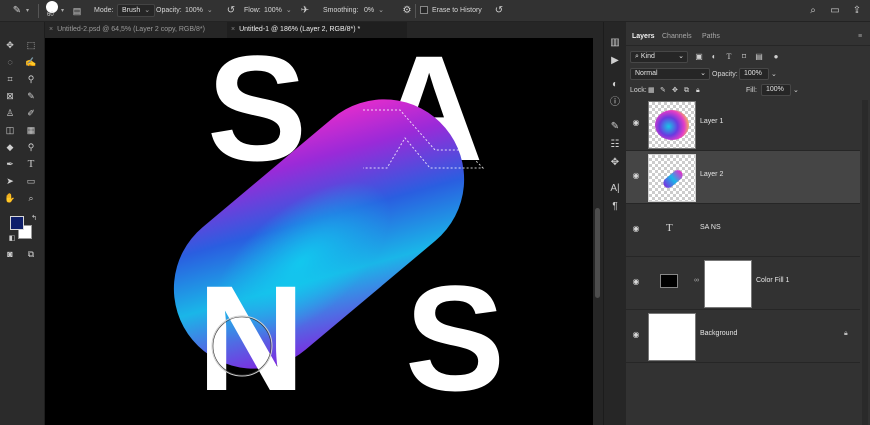  What do you see at coordinates (772, 280) in the screenshot?
I see `layer-name: Color Fill 1` at bounding box center [772, 280].